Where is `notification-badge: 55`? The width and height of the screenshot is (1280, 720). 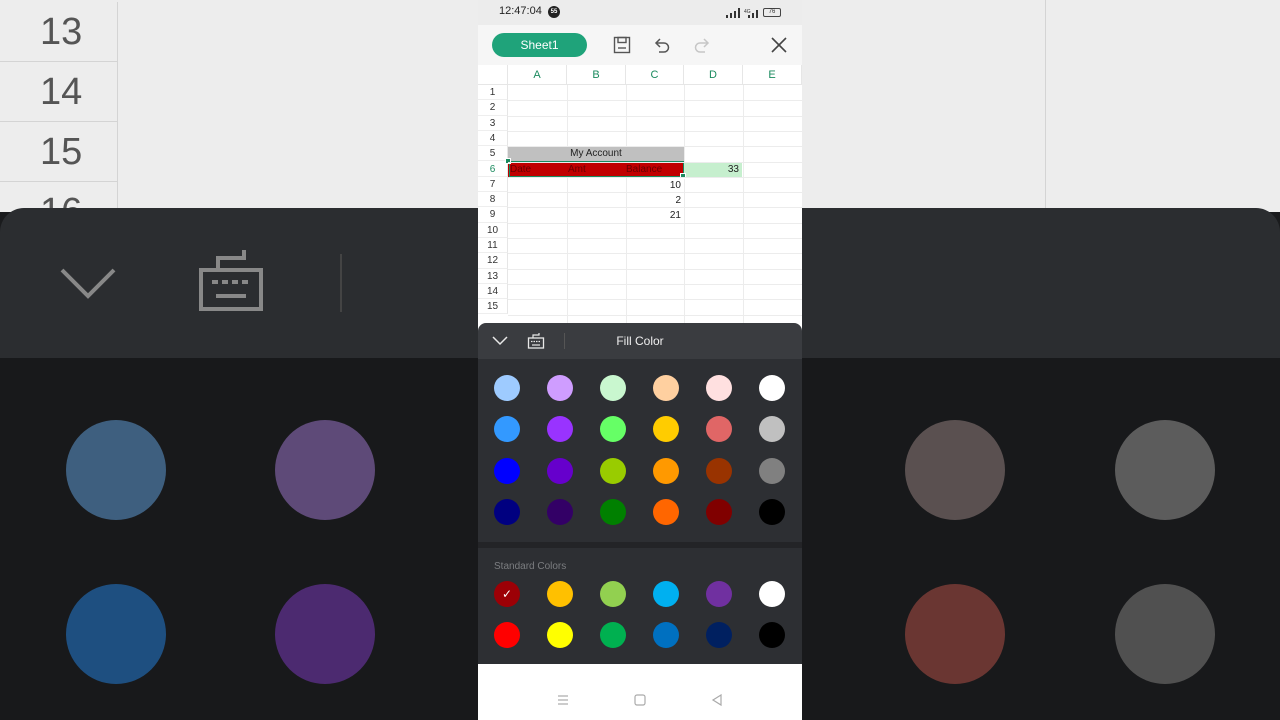
notification-badge: 55 is located at coordinates (554, 12).